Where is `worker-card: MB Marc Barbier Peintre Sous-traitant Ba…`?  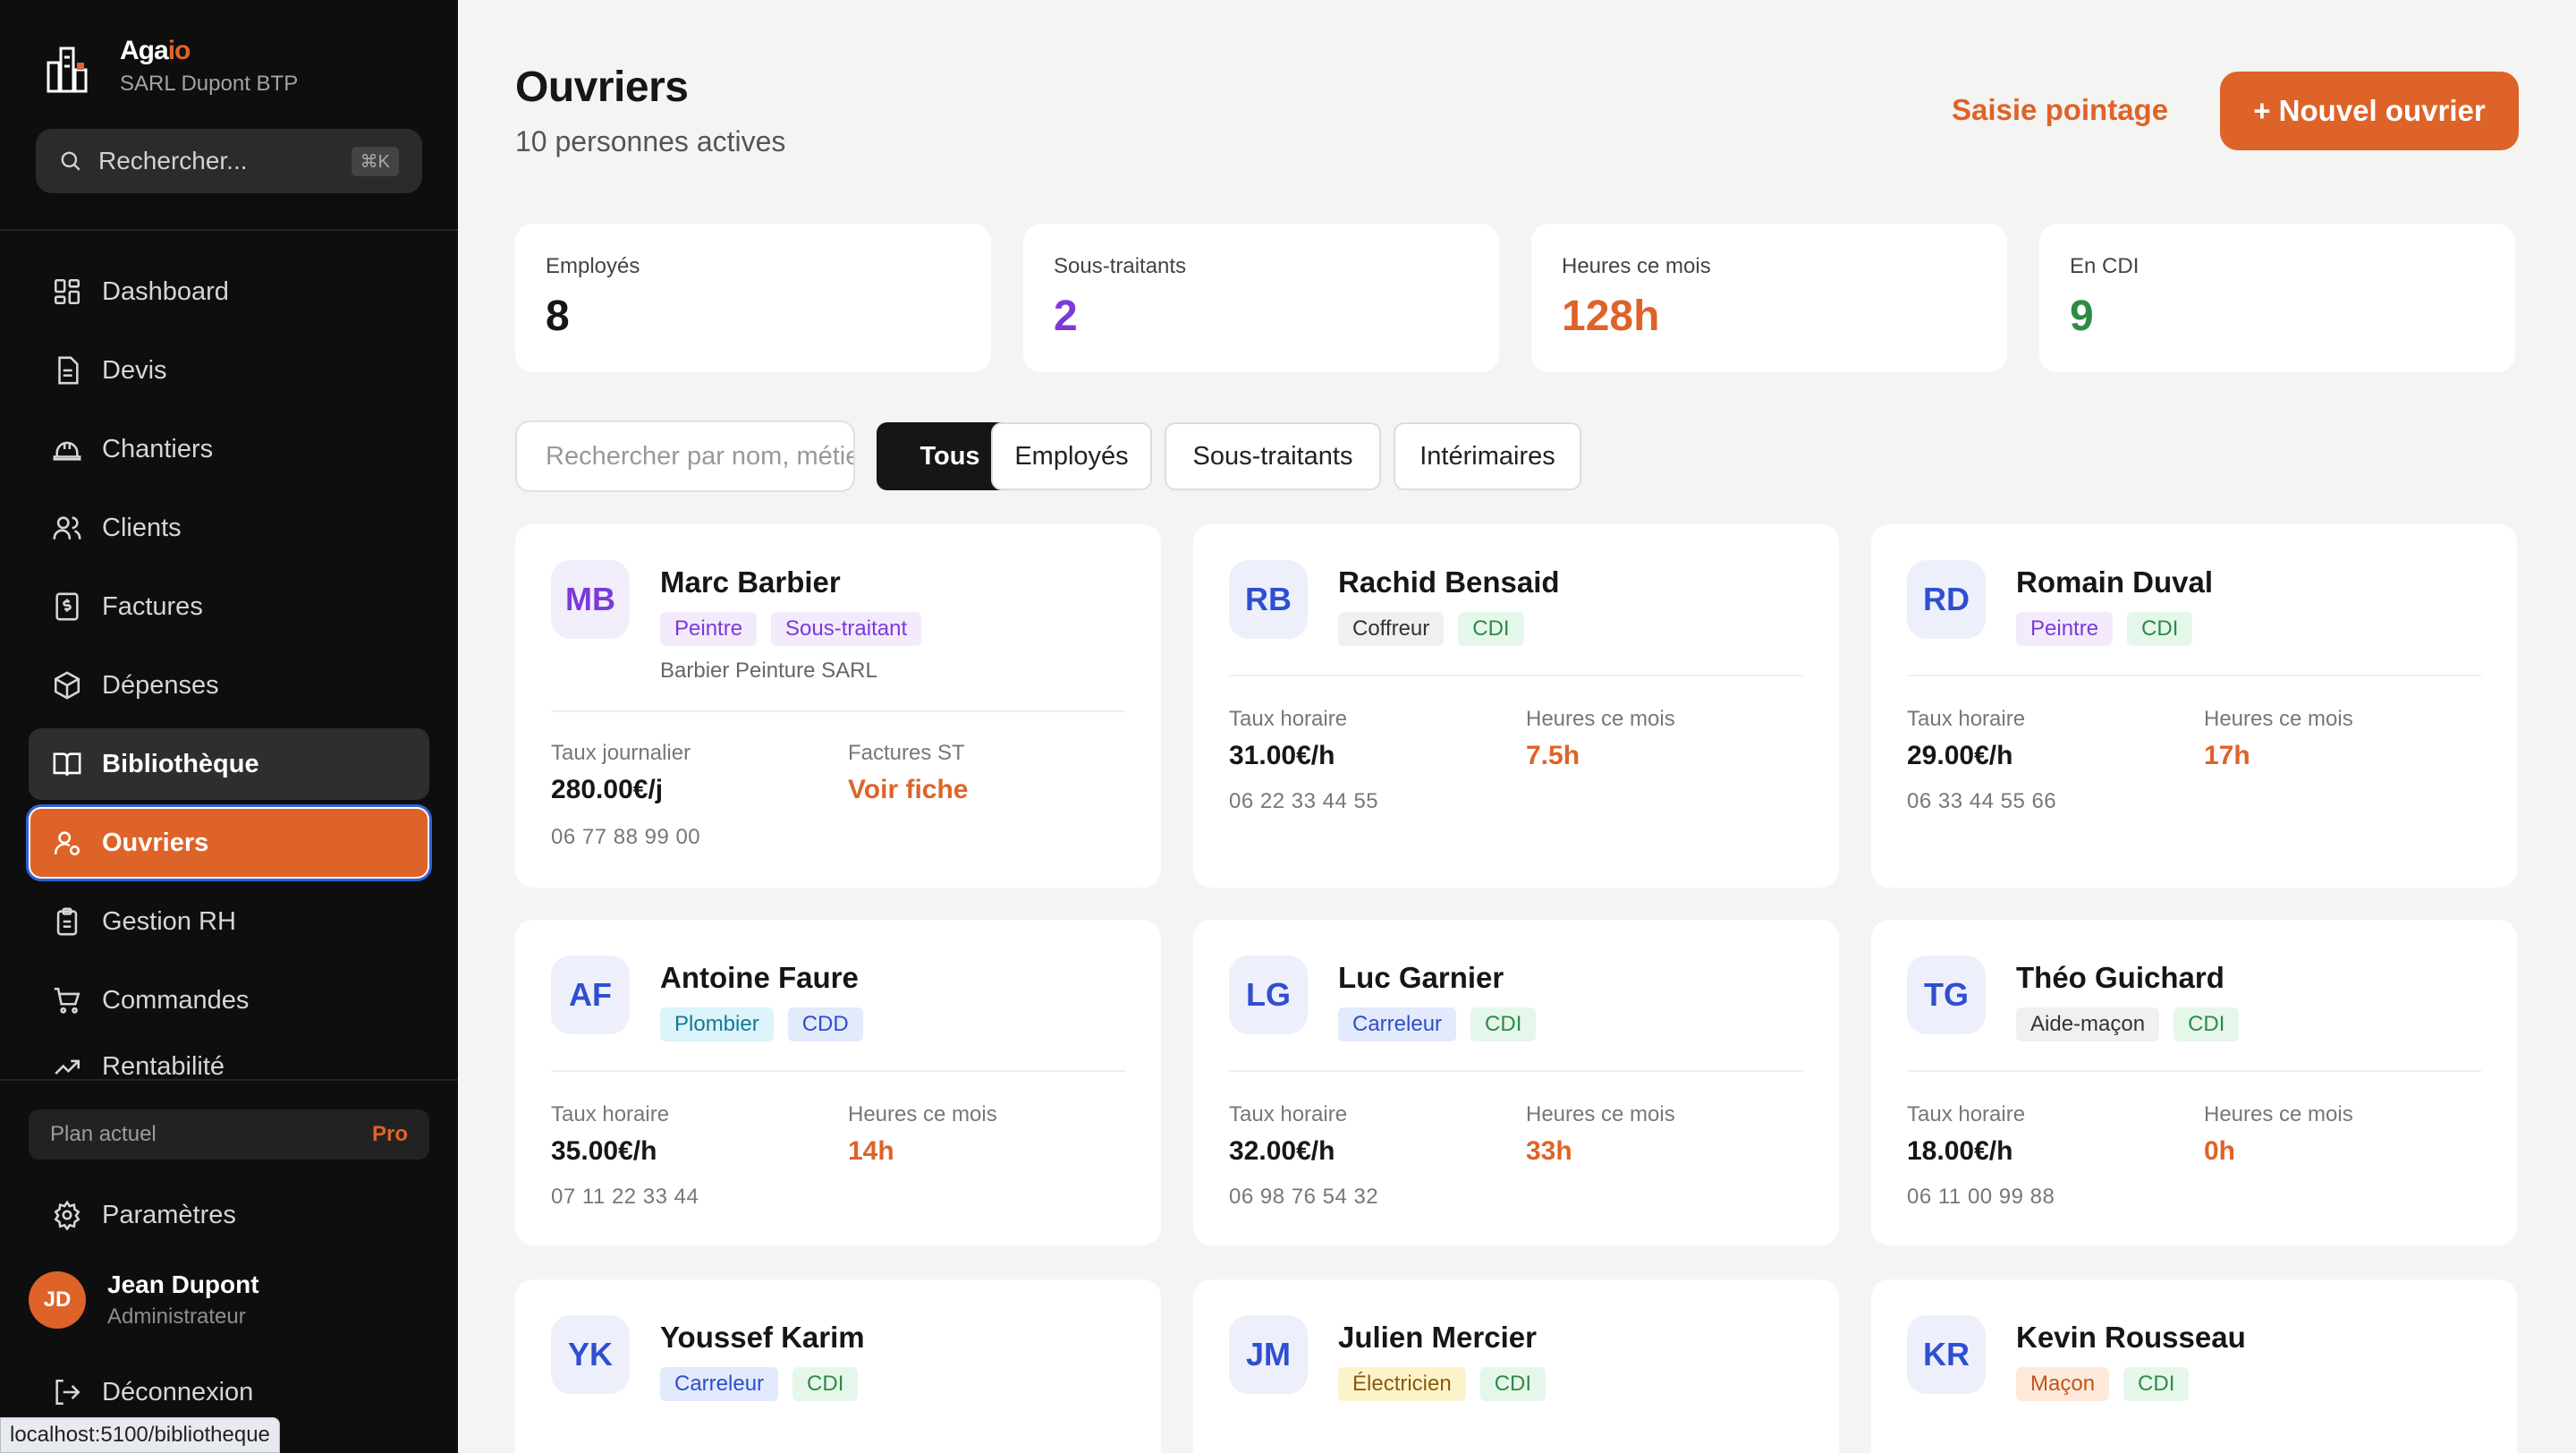
worker-card: MB Marc Barbier Peintre Sous-traitant Ba… is located at coordinates (838, 706).